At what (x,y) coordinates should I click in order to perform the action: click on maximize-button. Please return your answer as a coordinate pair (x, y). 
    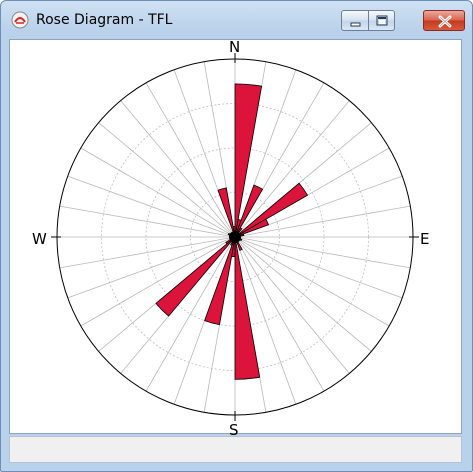
    Looking at the image, I should click on (382, 20).